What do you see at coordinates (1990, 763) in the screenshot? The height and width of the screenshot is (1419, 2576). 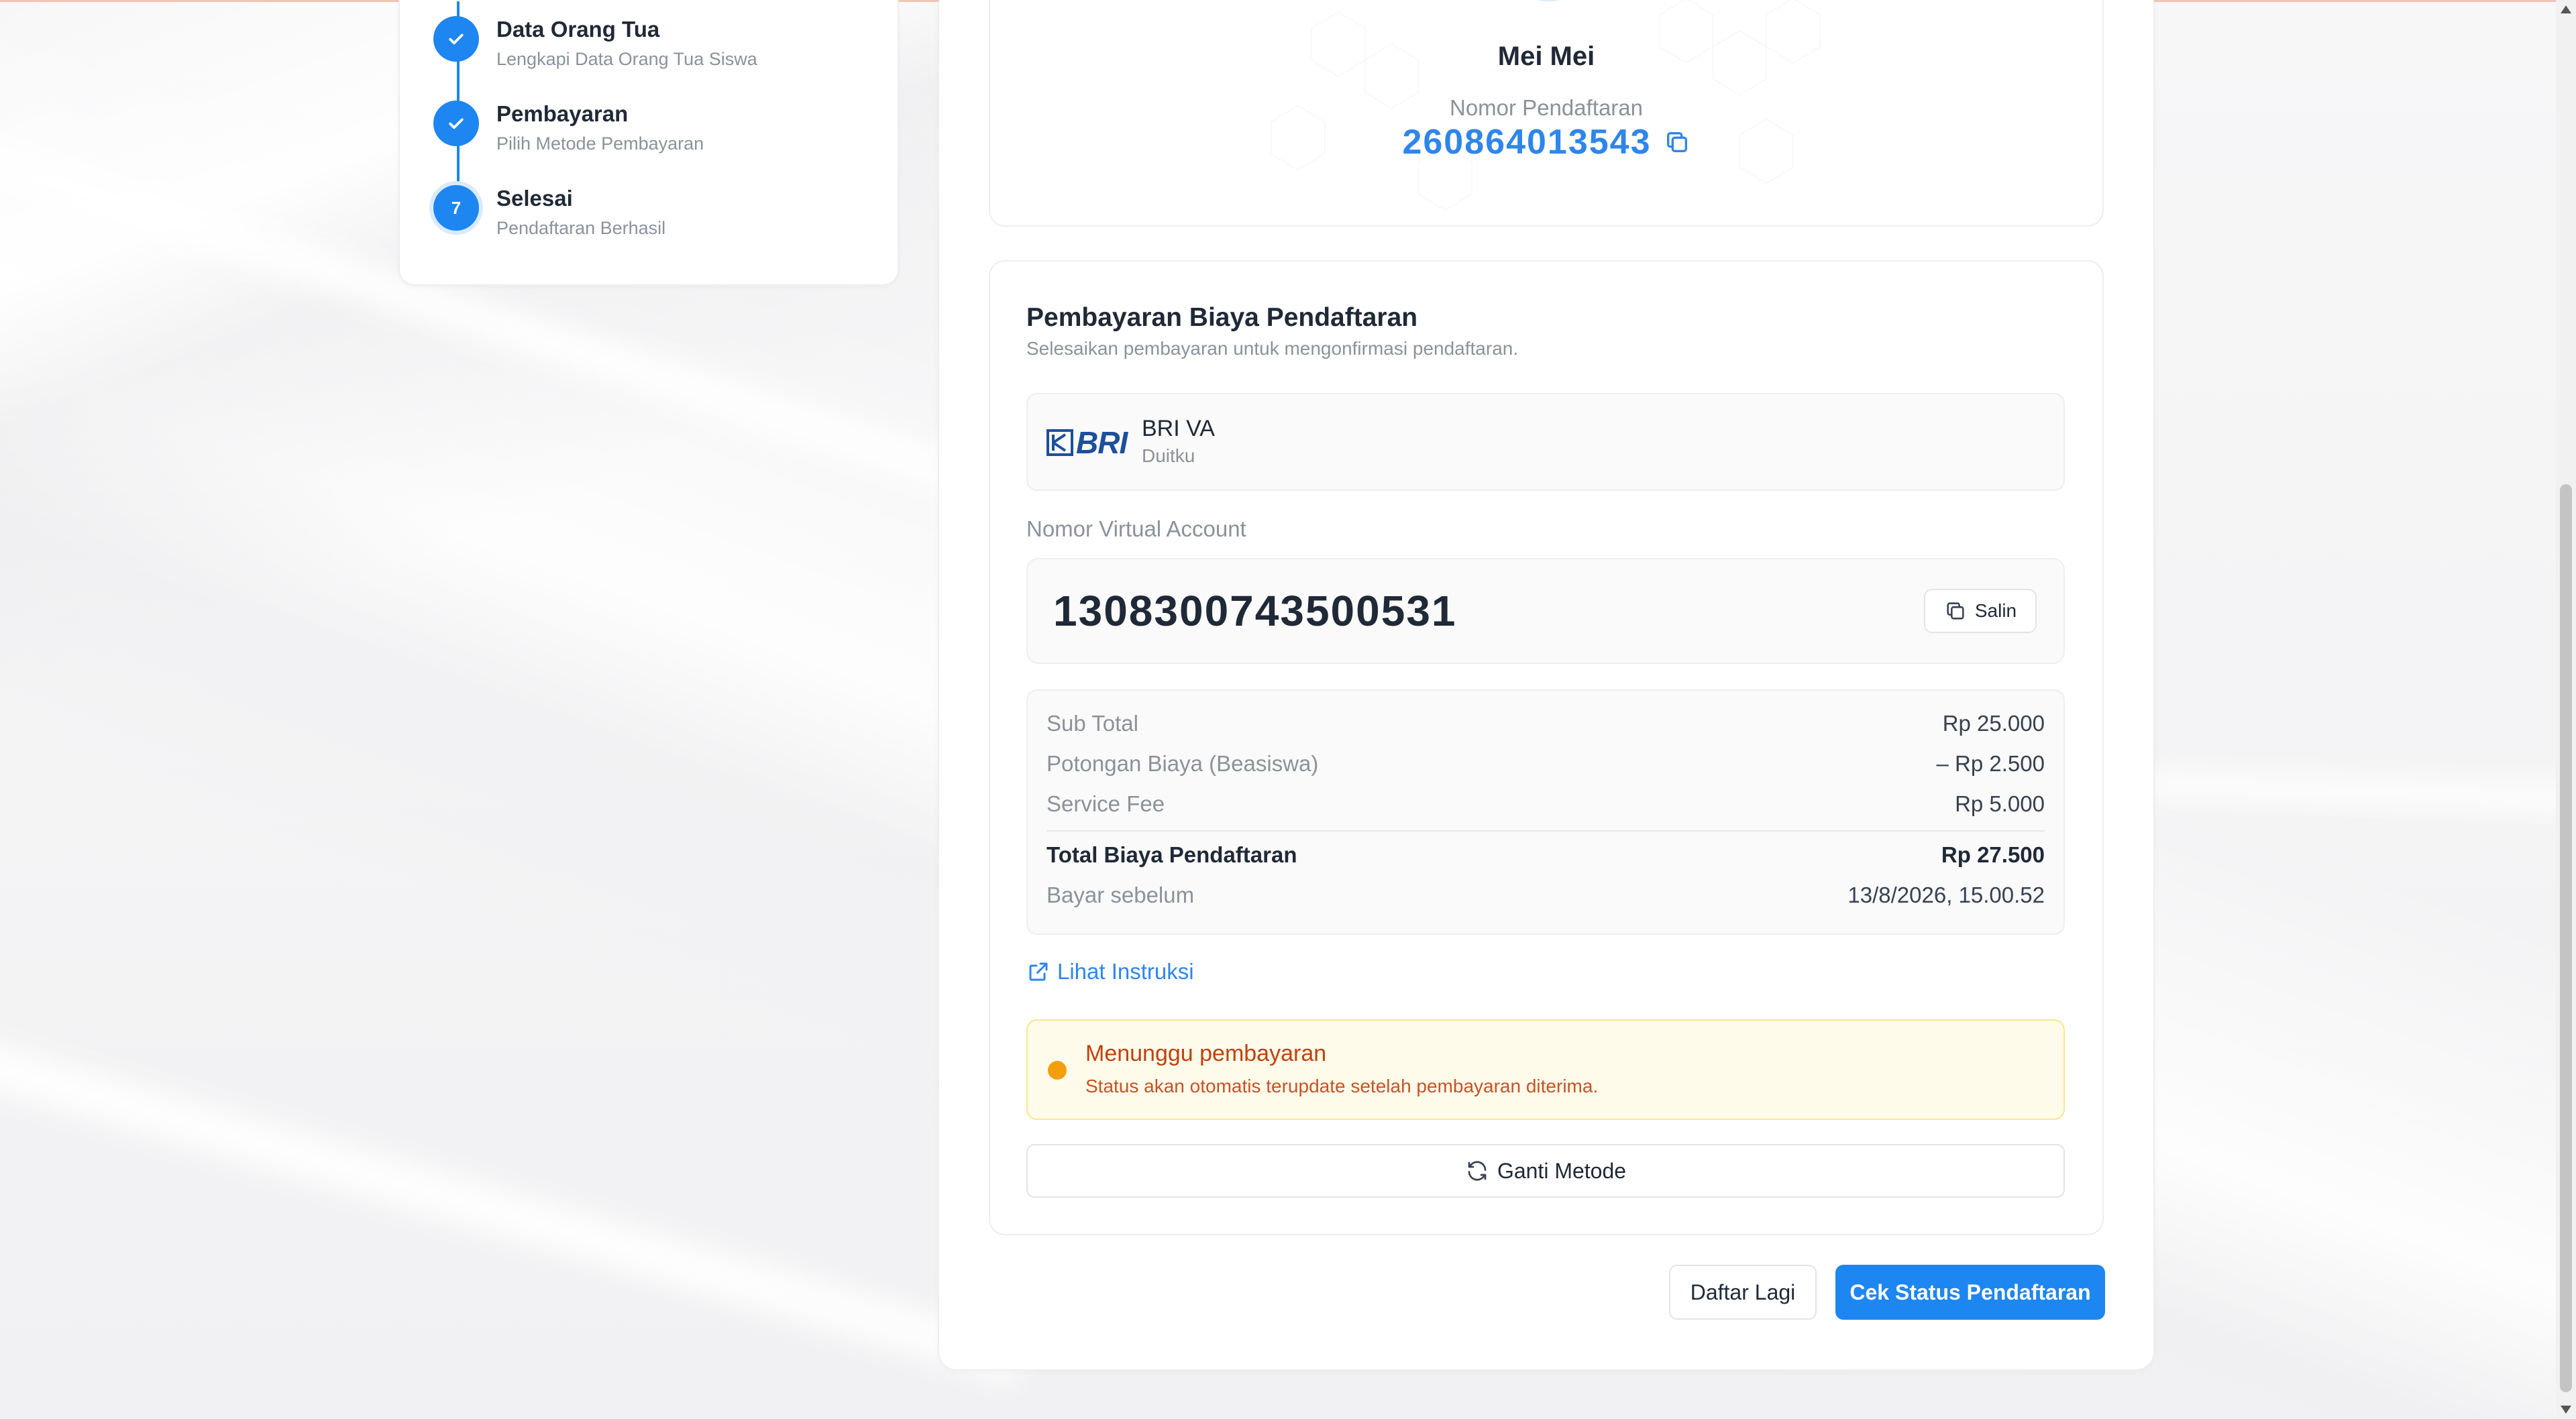 I see `summary-value: – Rp 2.500` at bounding box center [1990, 763].